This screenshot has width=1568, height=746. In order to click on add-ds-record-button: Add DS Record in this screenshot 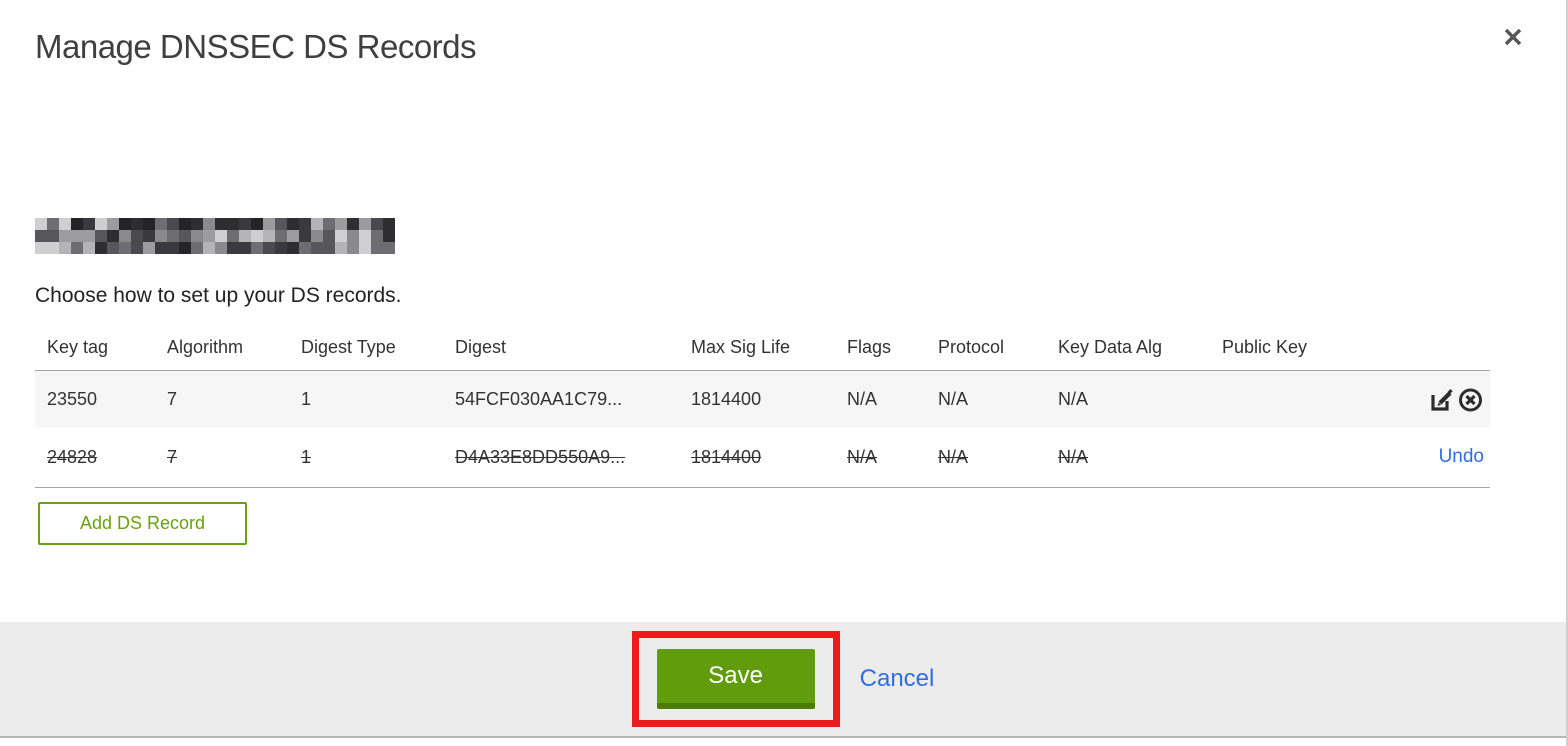, I will do `click(142, 523)`.